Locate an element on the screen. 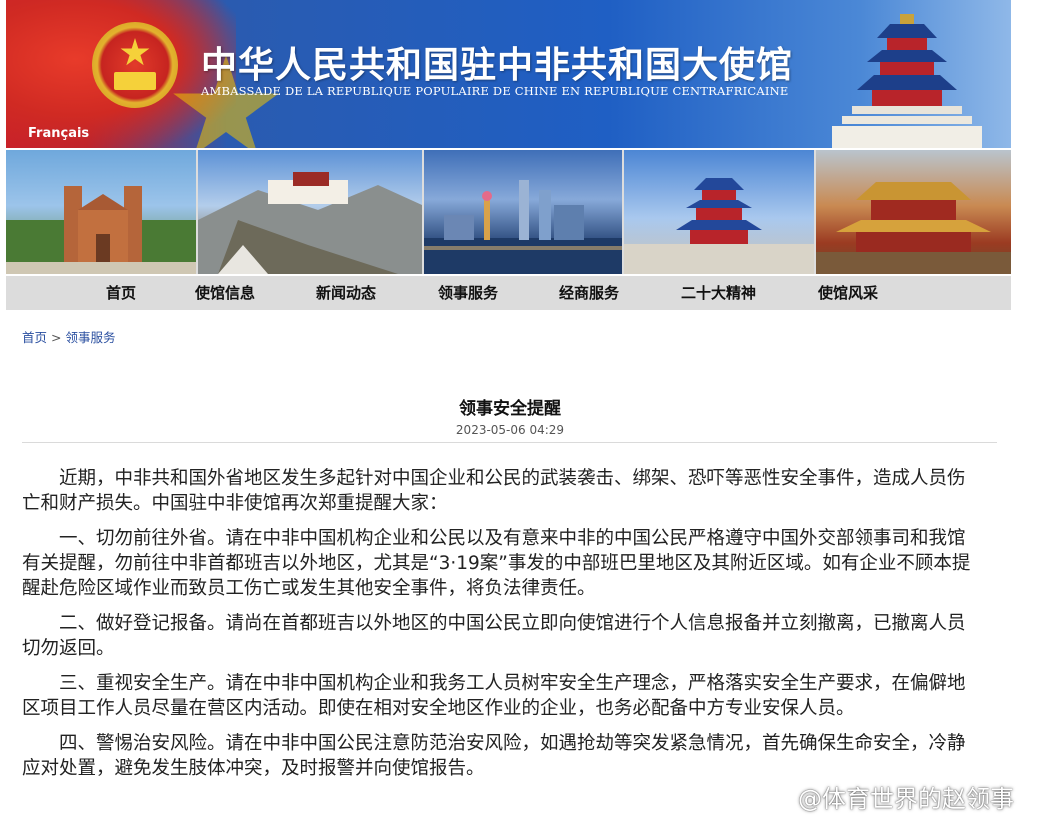  site-title: 中华人民共和国驻中非共和国大使馆 is located at coordinates (497, 65).